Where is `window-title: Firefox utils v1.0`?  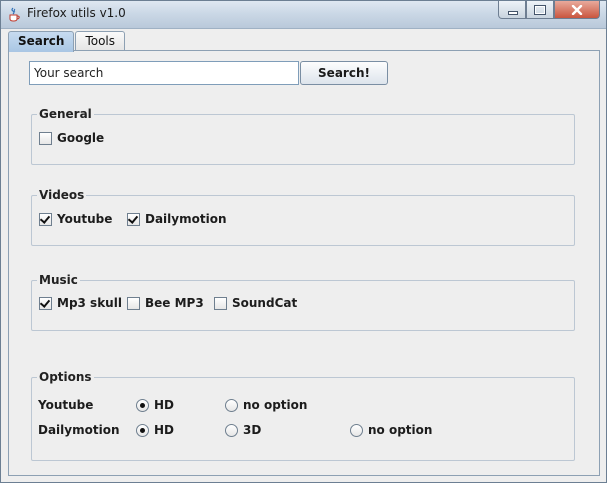
window-title: Firefox utils v1.0 is located at coordinates (76, 13).